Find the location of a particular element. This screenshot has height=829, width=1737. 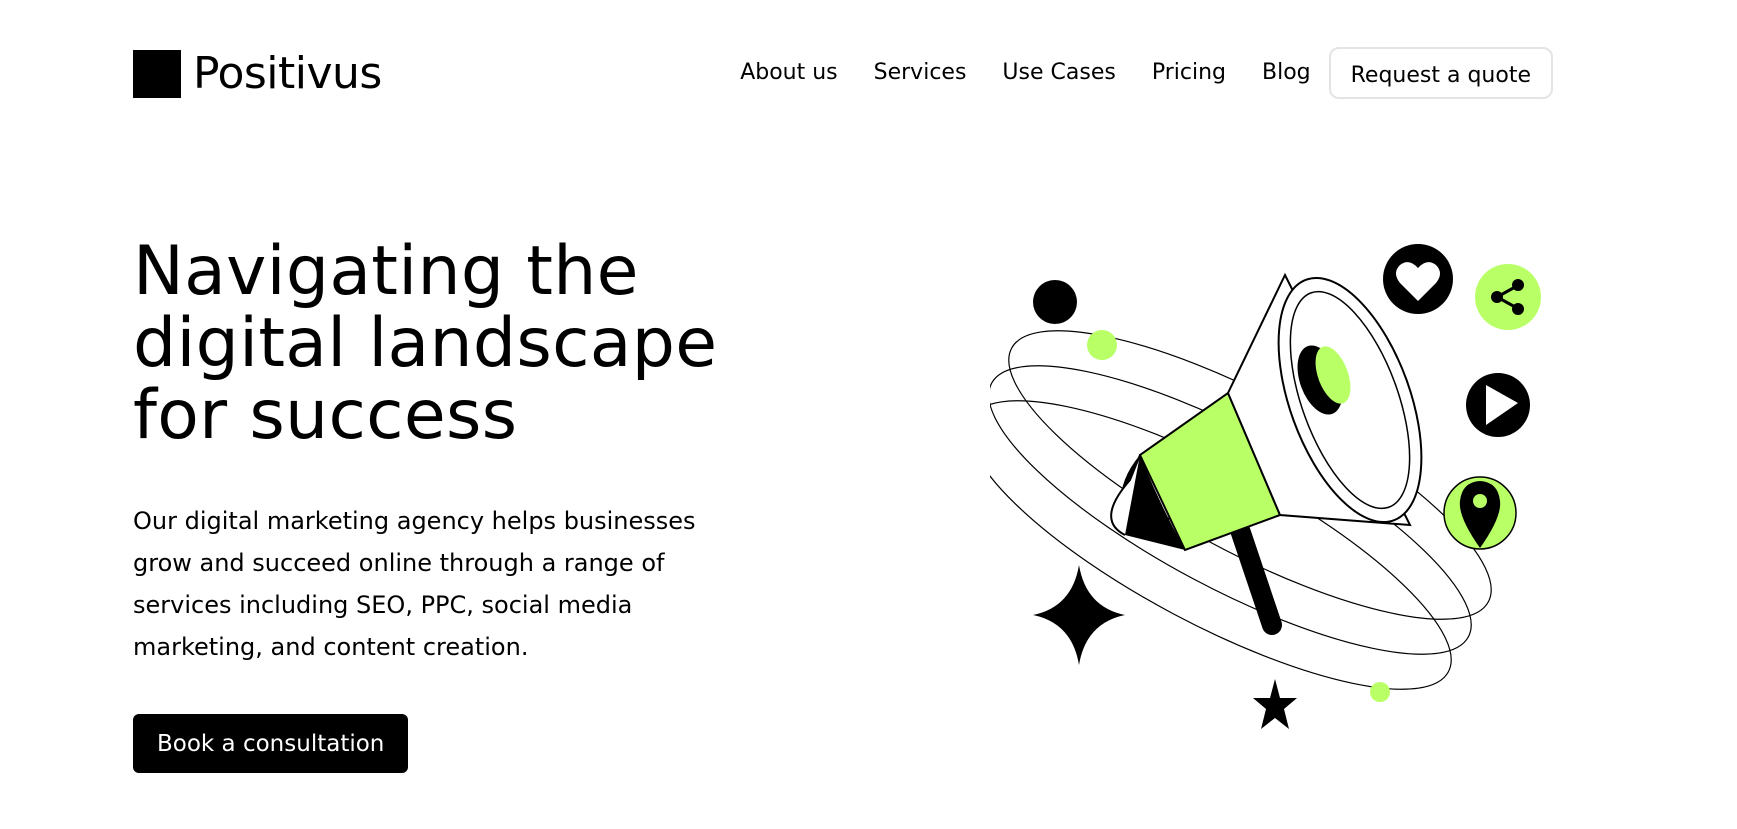

nav-use-cases: Use Cases is located at coordinates (1058, 73).